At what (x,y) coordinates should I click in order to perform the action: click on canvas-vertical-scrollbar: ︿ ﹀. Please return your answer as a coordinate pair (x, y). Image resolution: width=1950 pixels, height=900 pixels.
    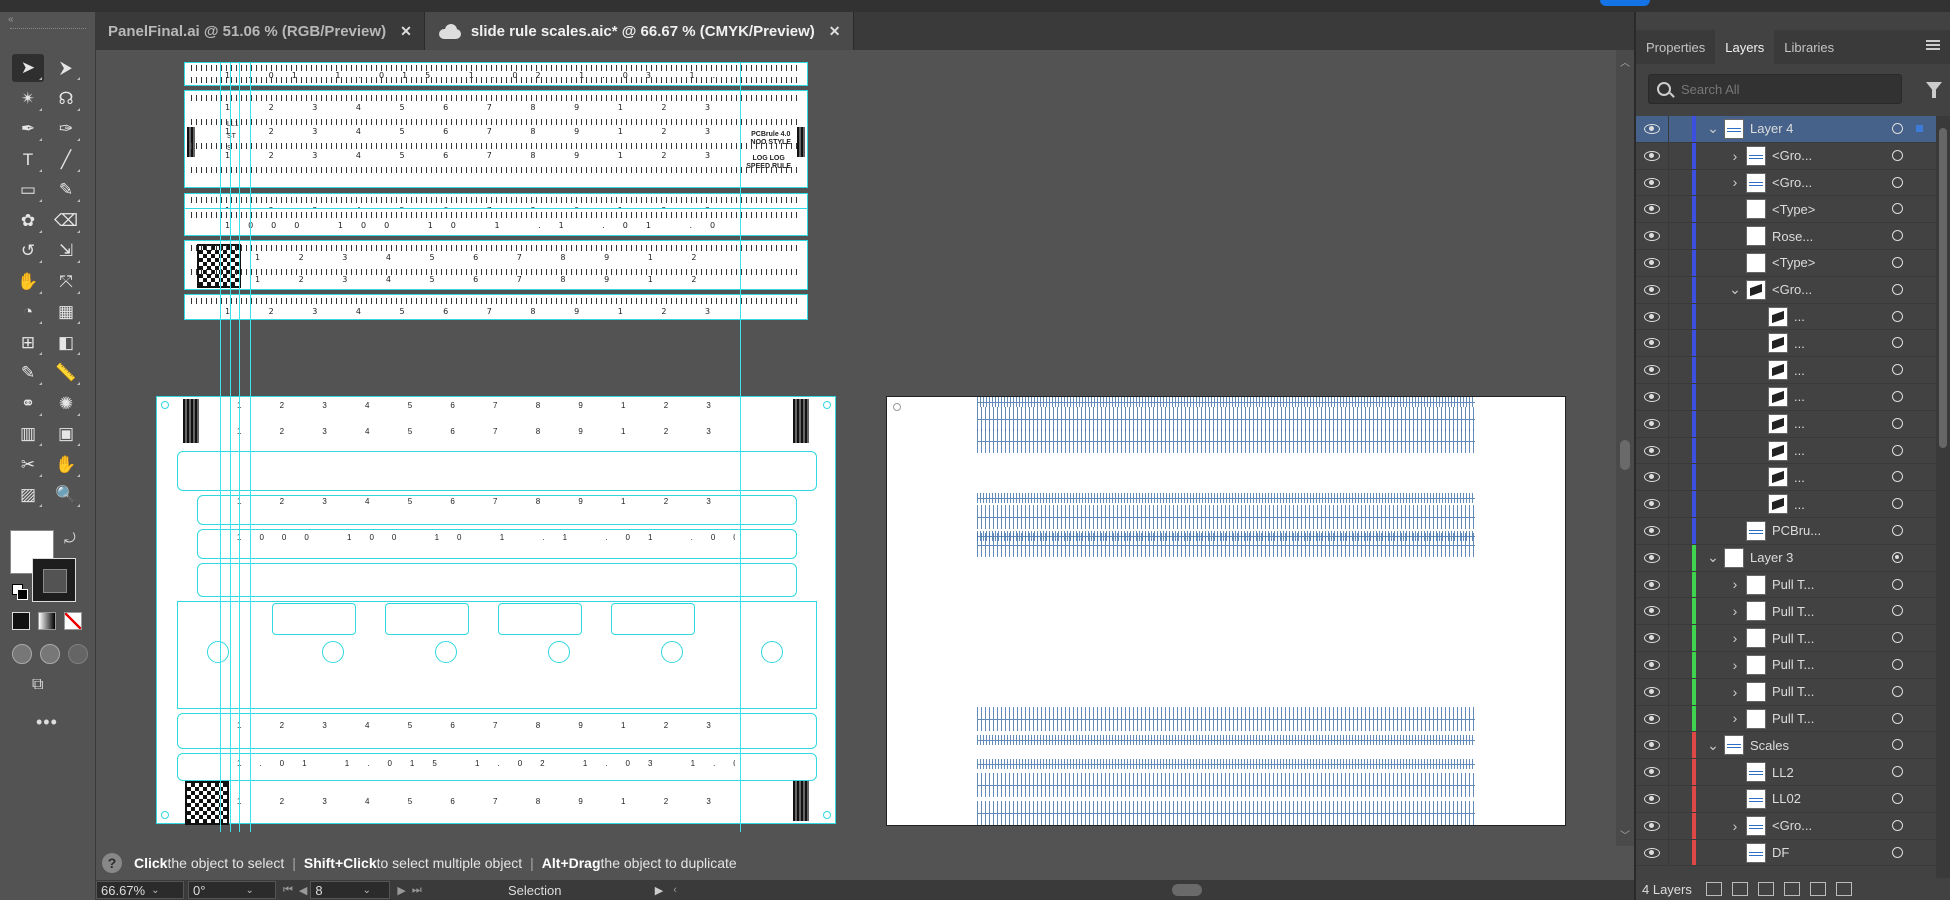
    Looking at the image, I should click on (1625, 448).